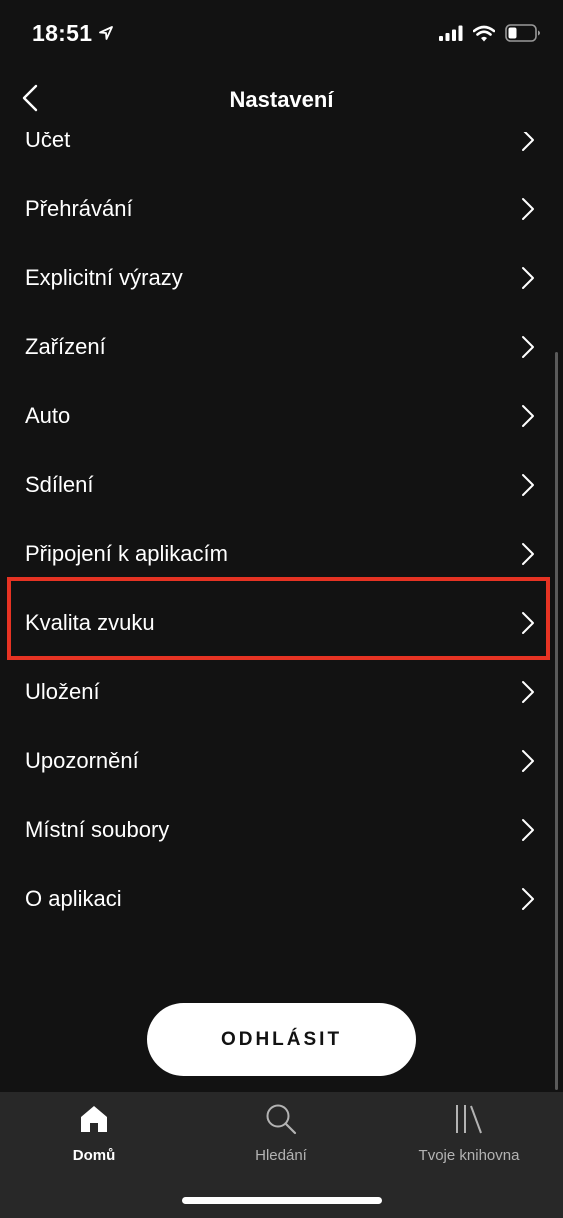  What do you see at coordinates (59, 484) in the screenshot?
I see `settings-item-label: Sdílení` at bounding box center [59, 484].